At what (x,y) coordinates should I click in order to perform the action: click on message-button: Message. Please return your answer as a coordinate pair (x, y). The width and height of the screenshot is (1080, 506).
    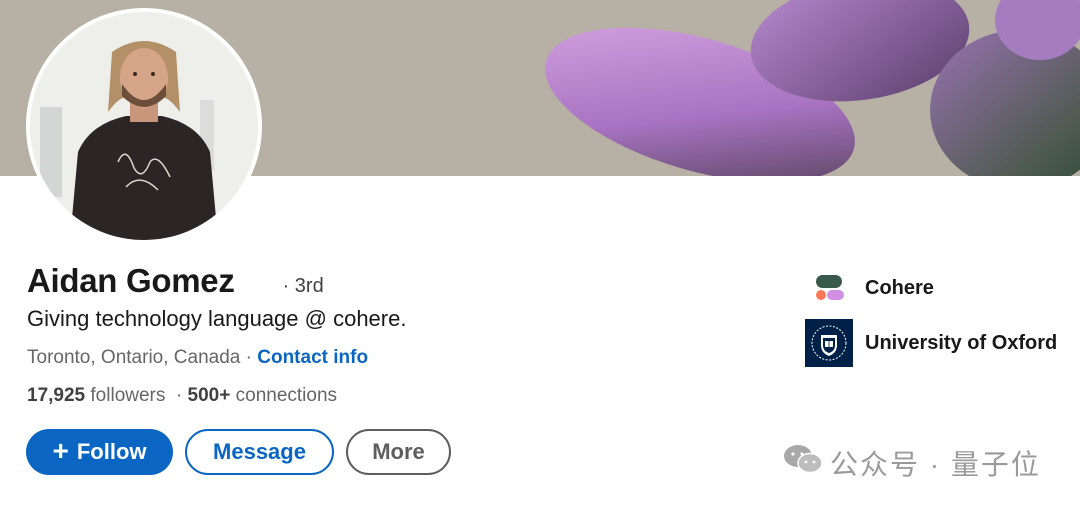
    Looking at the image, I should click on (259, 452).